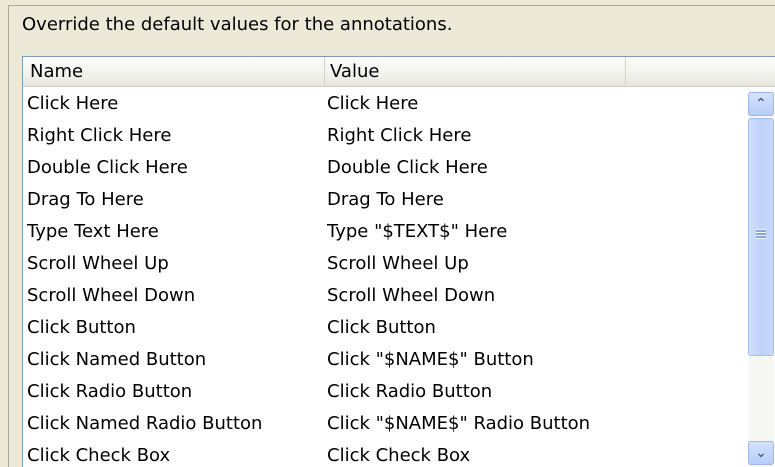 This screenshot has width=775, height=467. What do you see at coordinates (700, 71) in the screenshot?
I see `column-header-filler` at bounding box center [700, 71].